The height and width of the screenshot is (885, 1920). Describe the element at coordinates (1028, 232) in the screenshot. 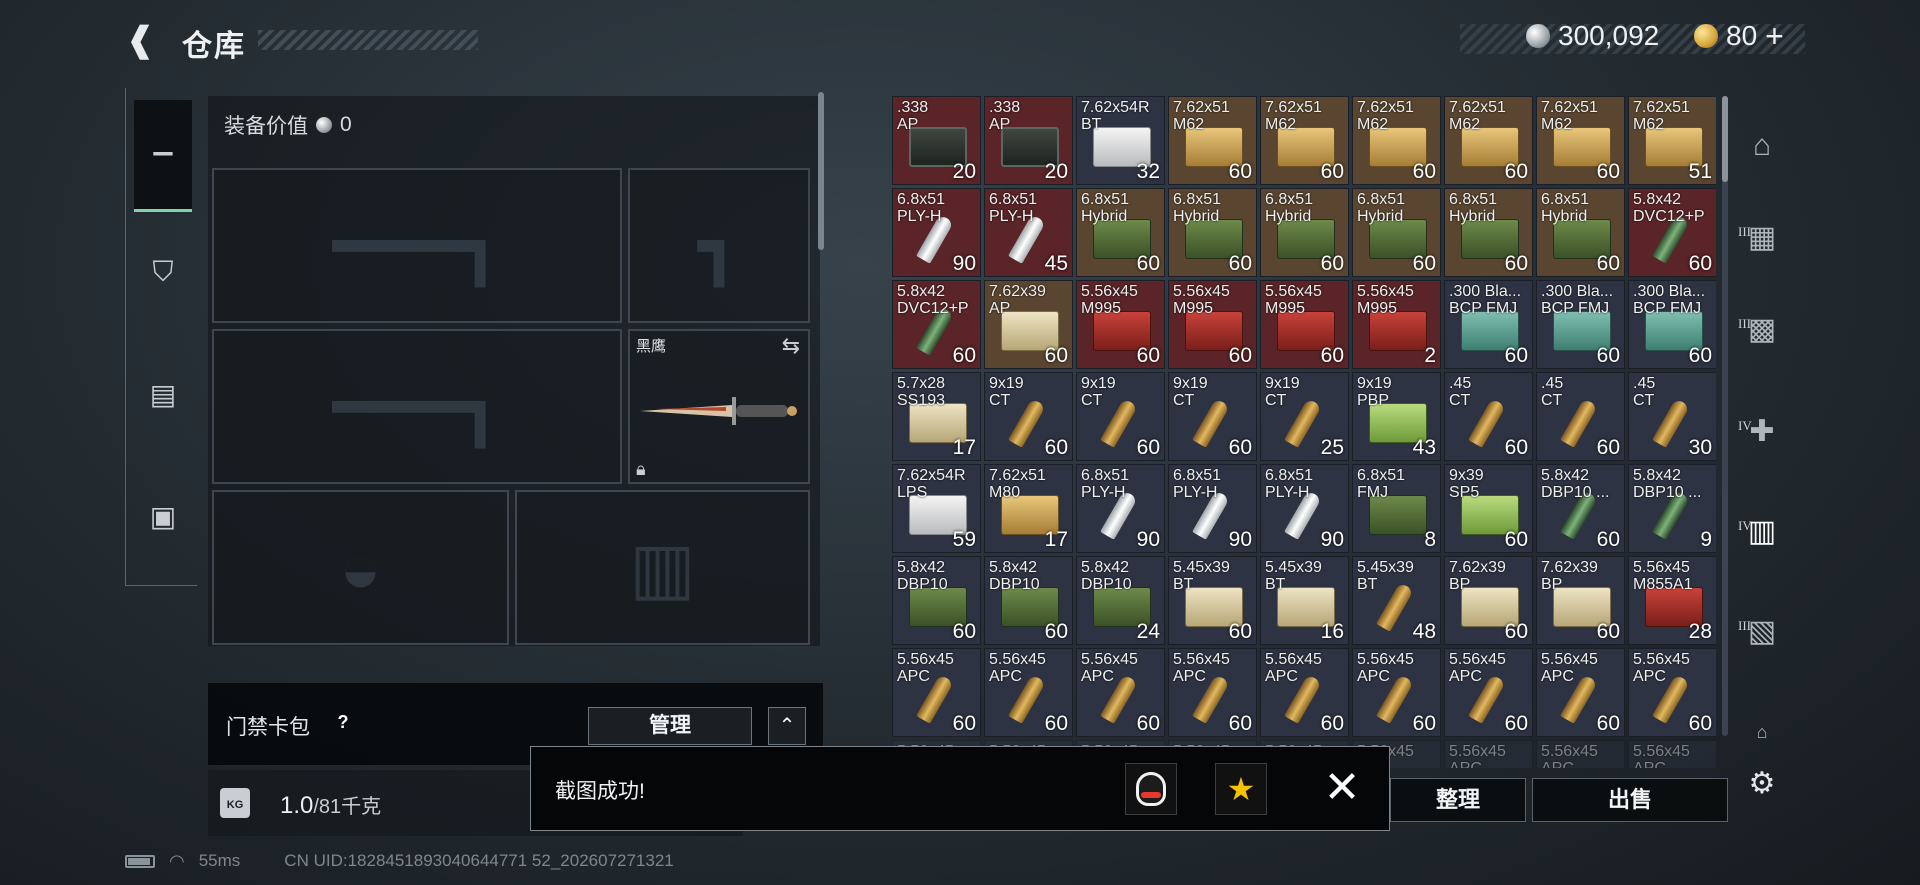

I see `stash-item: 6.8x51 PLY-H 45` at that location.